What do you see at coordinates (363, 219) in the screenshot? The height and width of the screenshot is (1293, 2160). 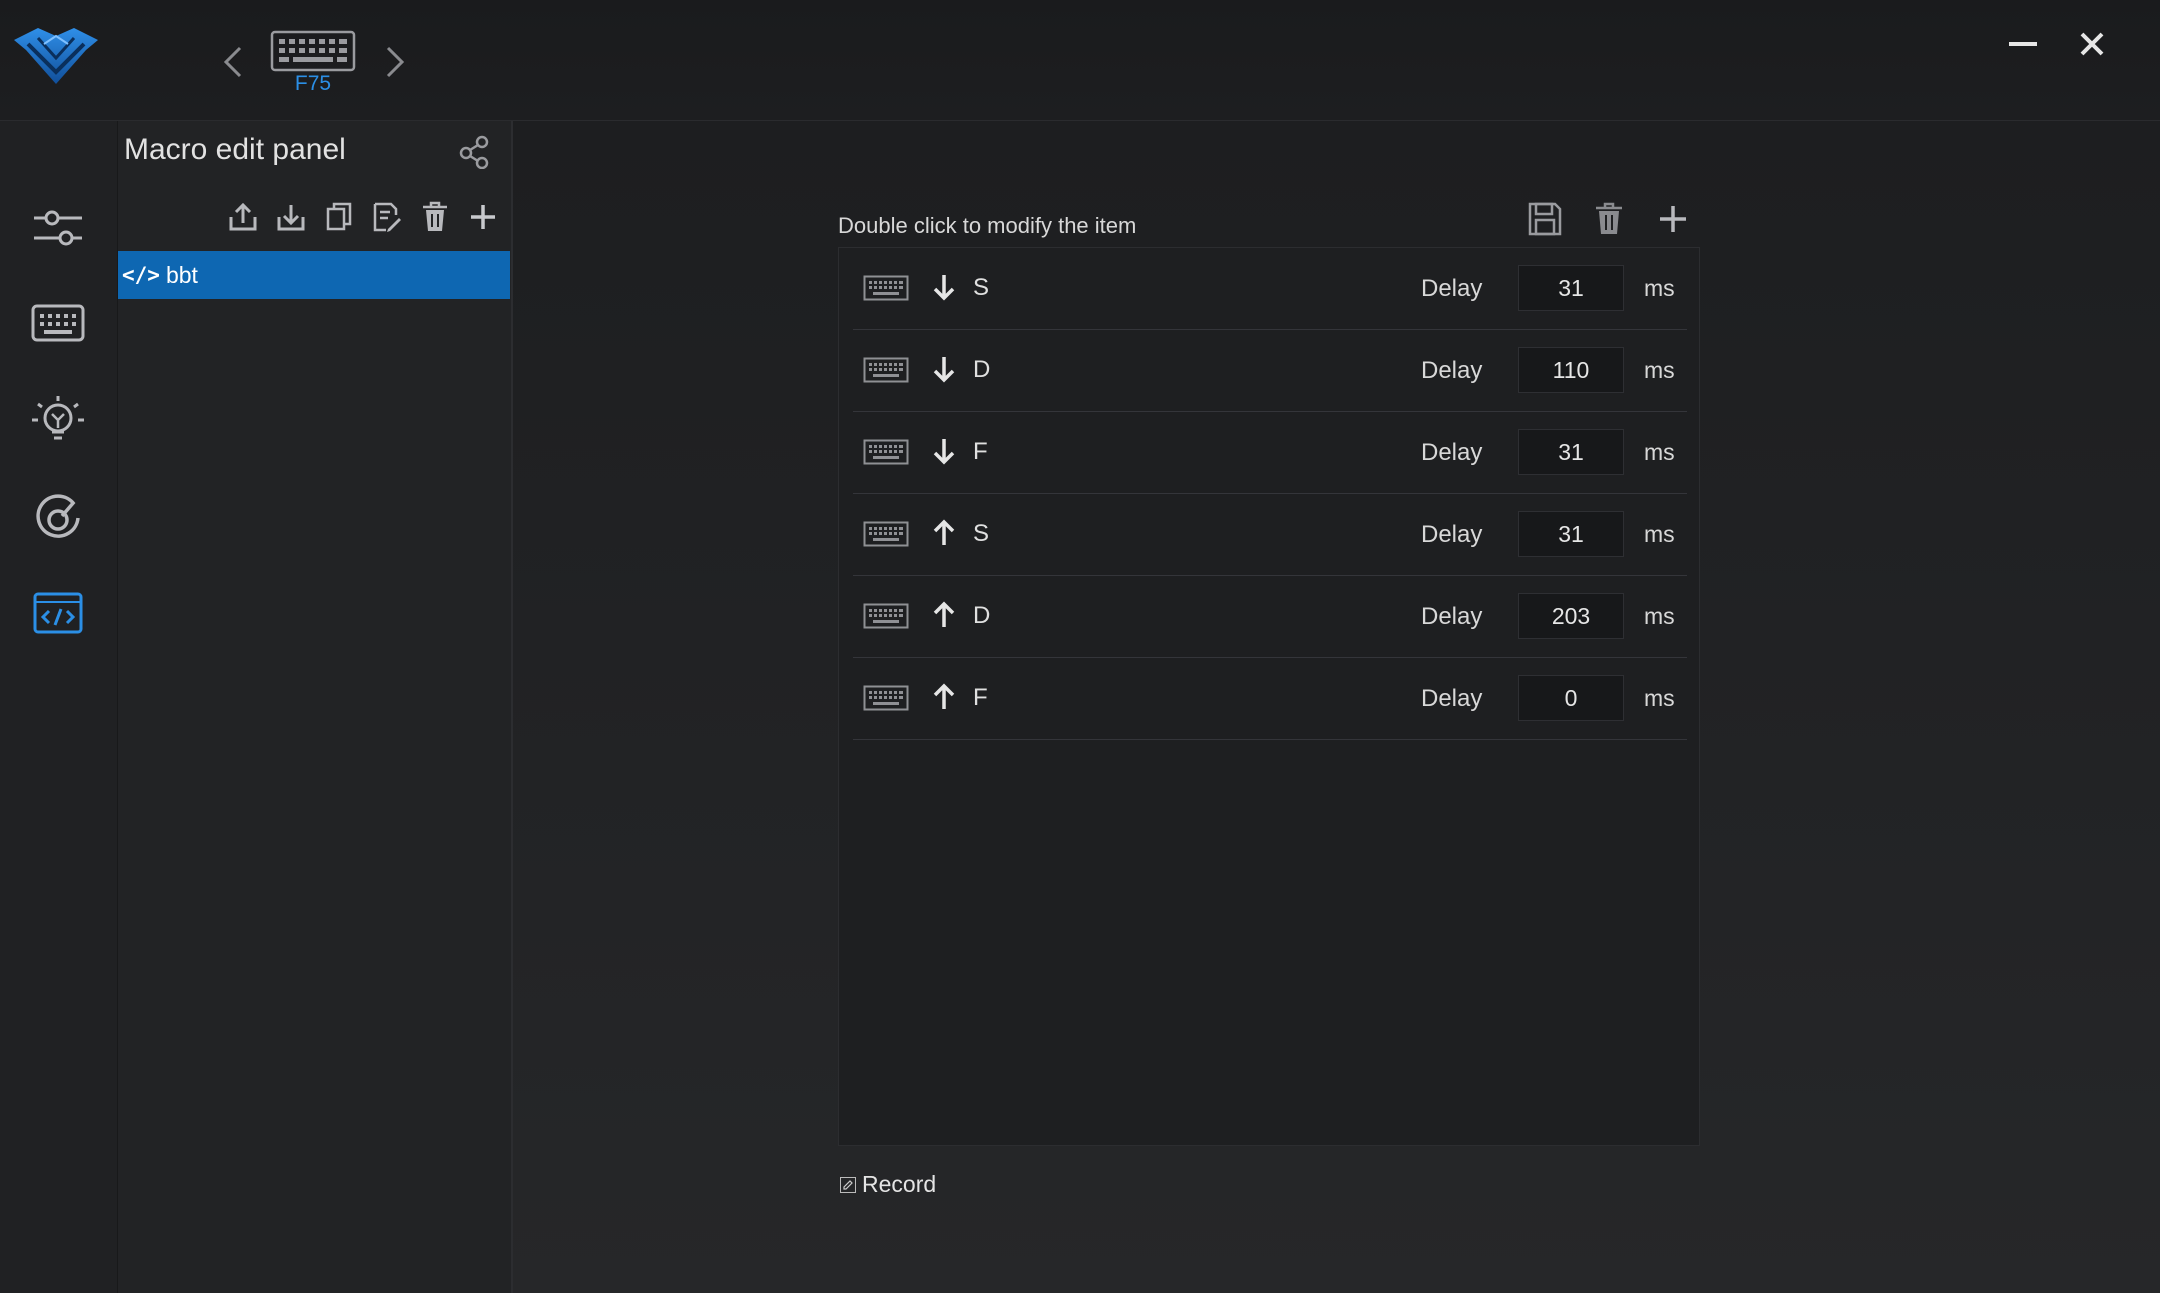 I see `macro-toolbar` at bounding box center [363, 219].